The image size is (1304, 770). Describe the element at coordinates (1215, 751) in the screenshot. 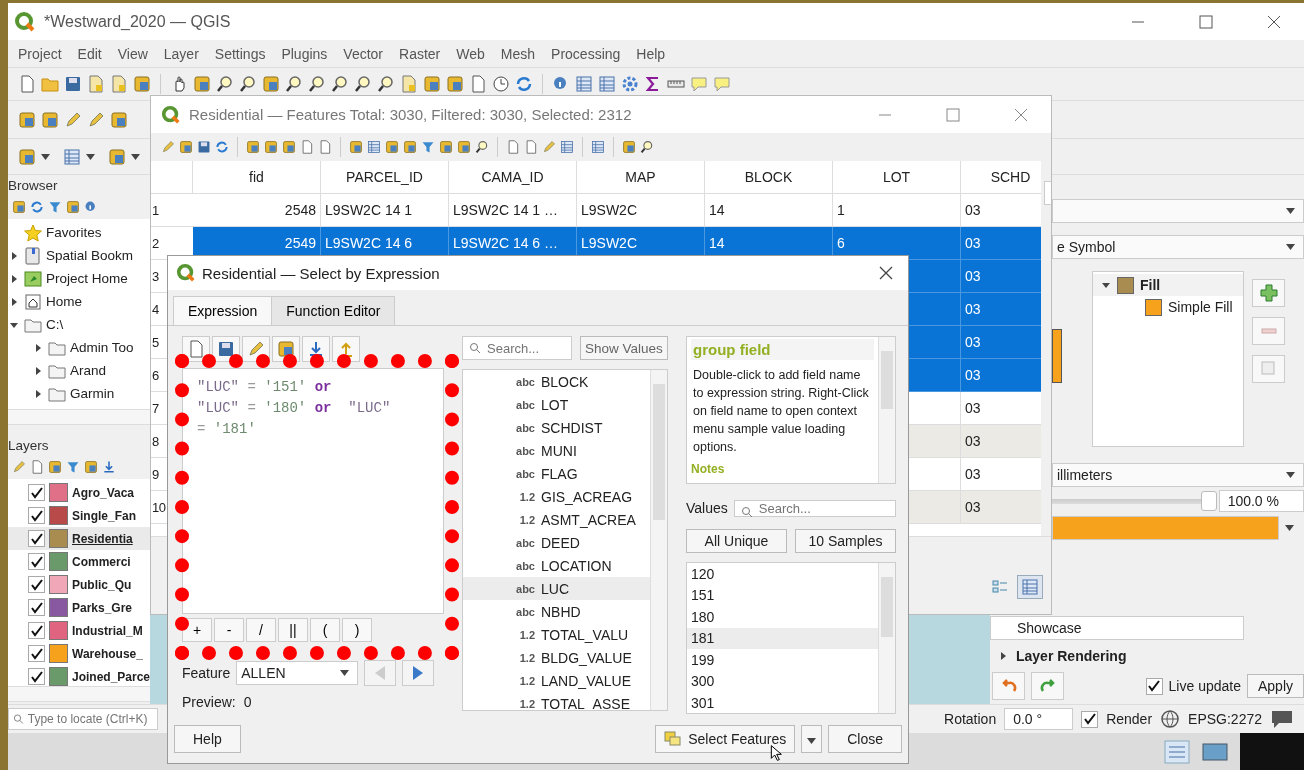

I see `image-icon` at that location.